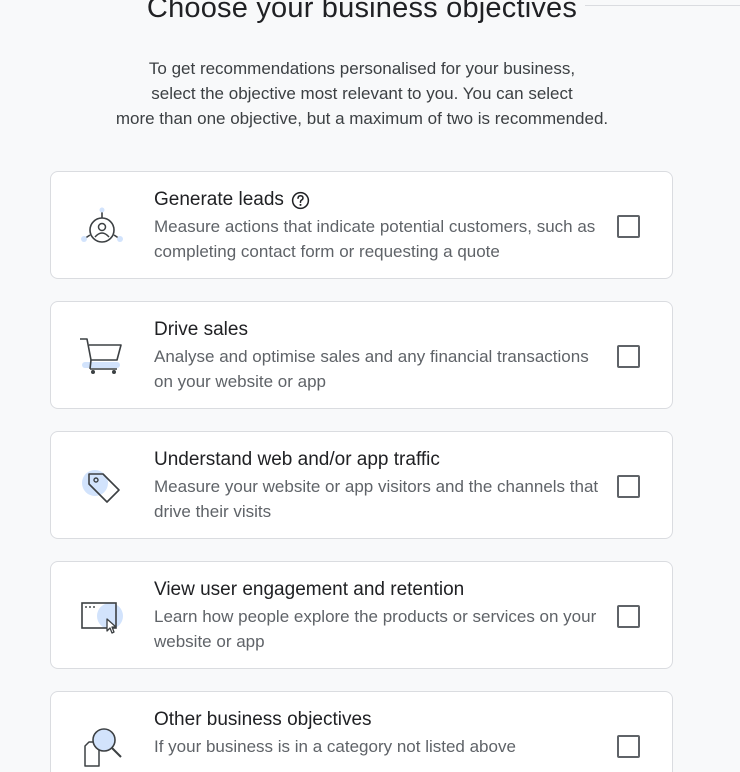 This screenshot has width=740, height=772. I want to click on browser-cursor-icon, so click(102, 617).